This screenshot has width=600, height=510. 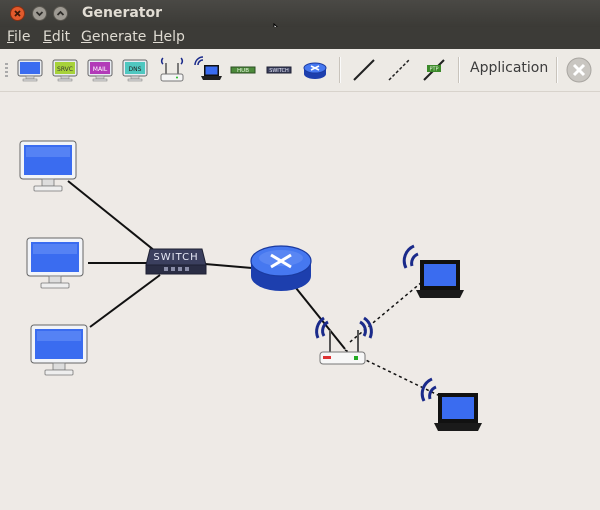 I want to click on svg-text: HUB, so click(x=243, y=71).